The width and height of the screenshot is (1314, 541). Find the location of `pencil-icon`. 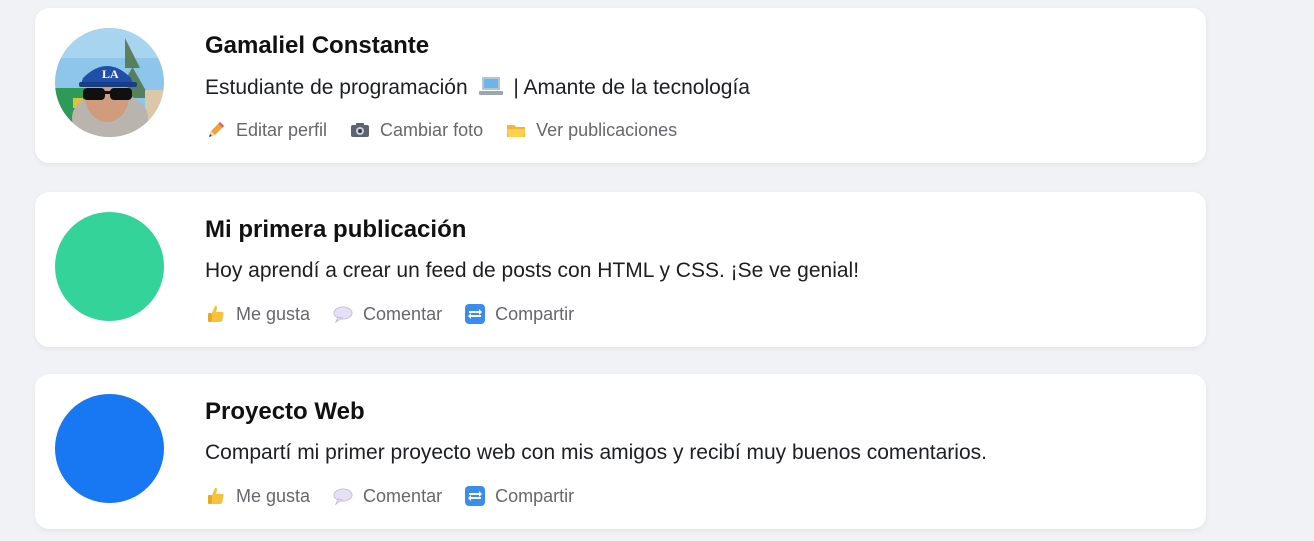

pencil-icon is located at coordinates (216, 130).